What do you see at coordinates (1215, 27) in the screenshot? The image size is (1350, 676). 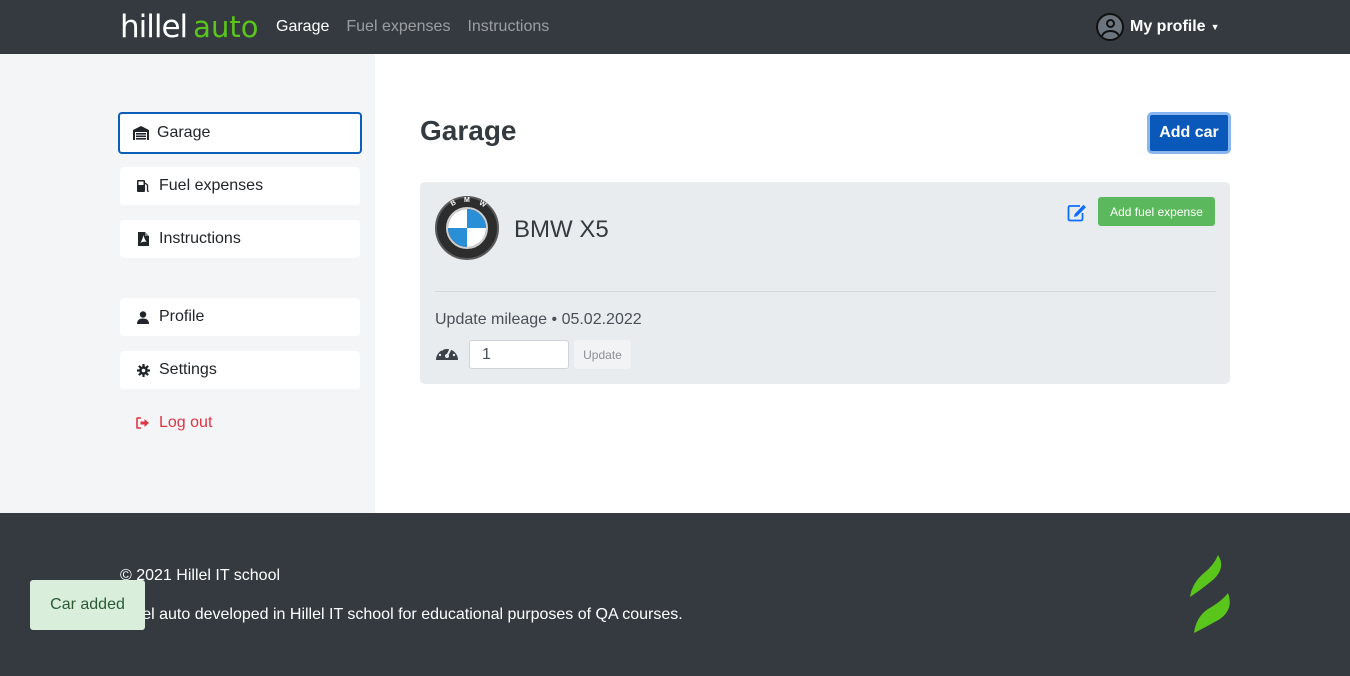 I see `caret-down-icon: ▼` at bounding box center [1215, 27].